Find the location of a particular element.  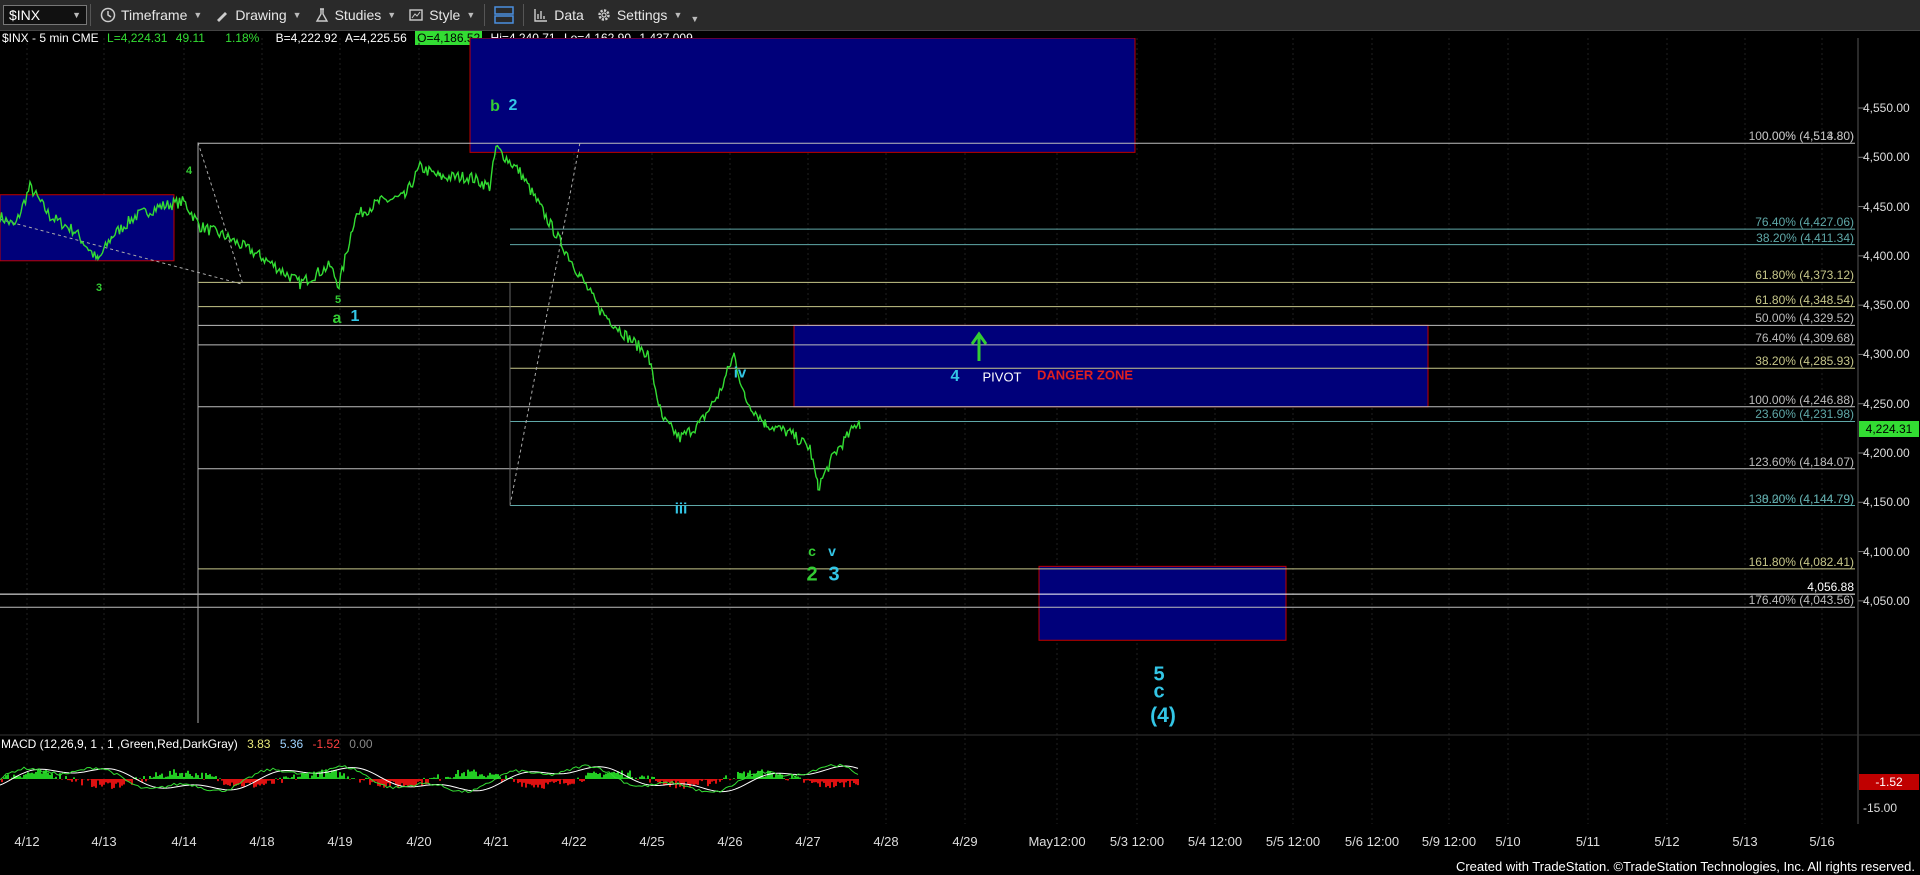

wave-label-two-top: 2 is located at coordinates (513, 105).